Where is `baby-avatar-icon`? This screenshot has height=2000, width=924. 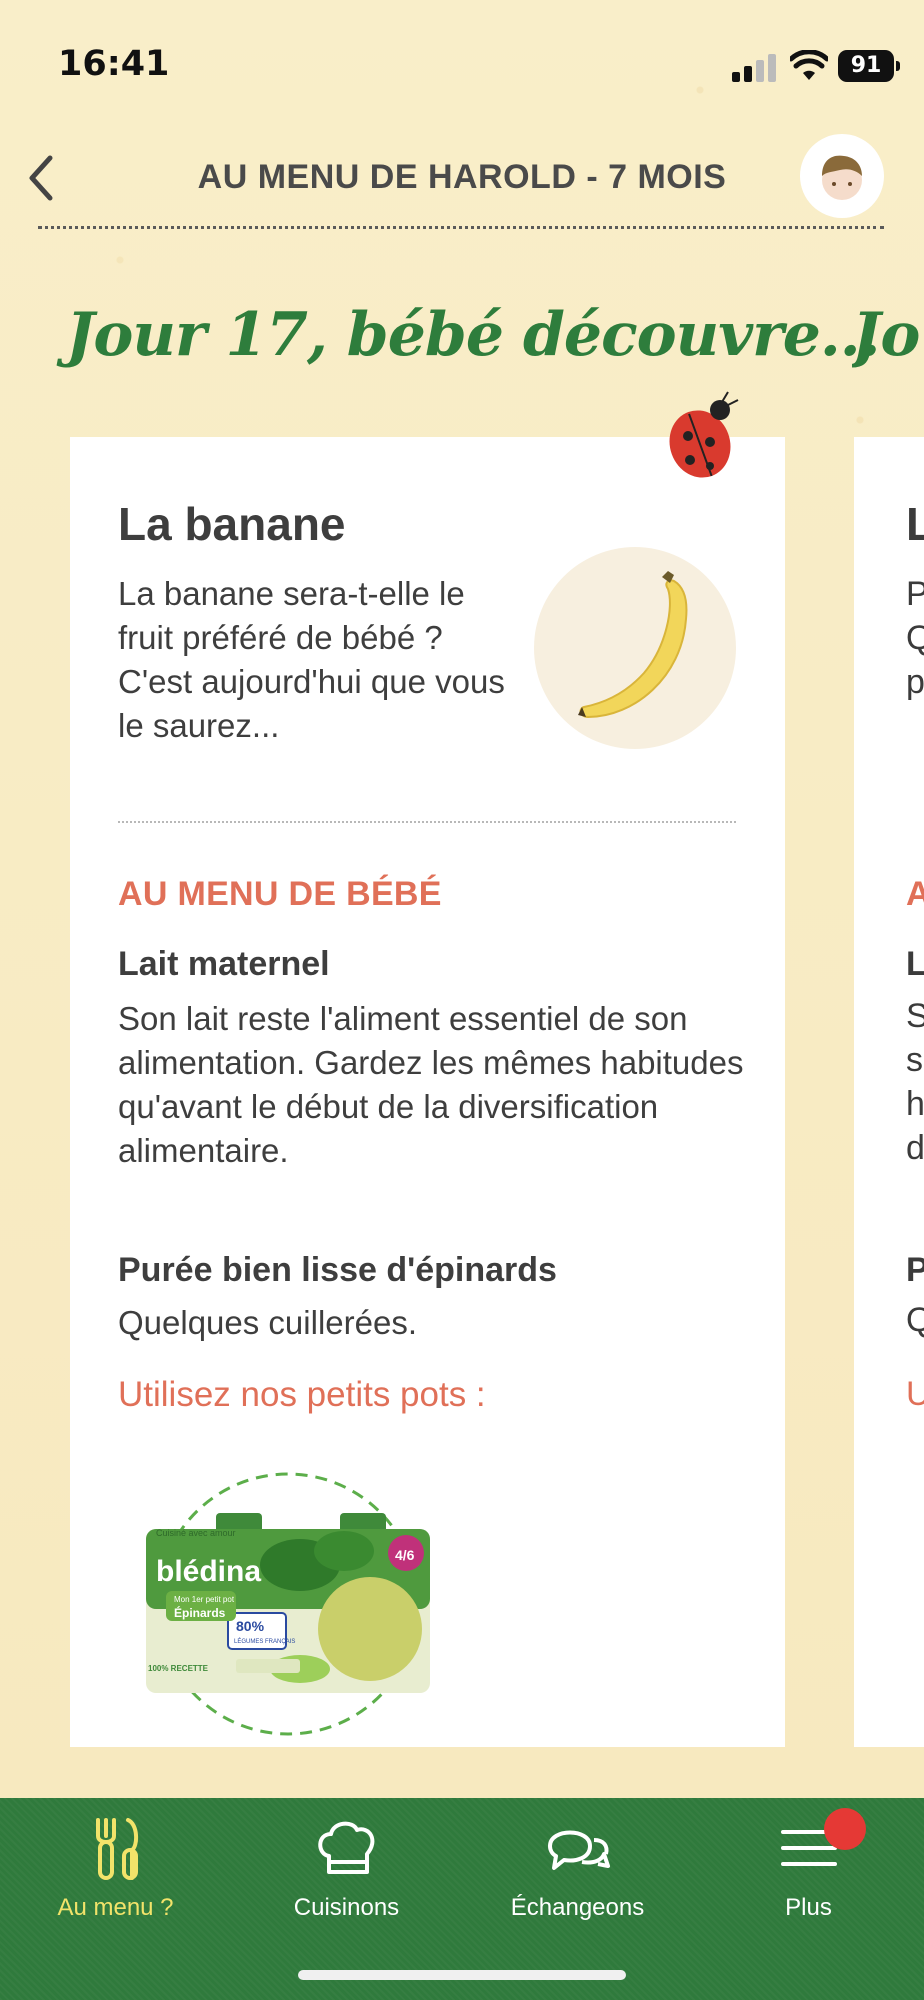
baby-avatar-icon is located at coordinates (842, 177).